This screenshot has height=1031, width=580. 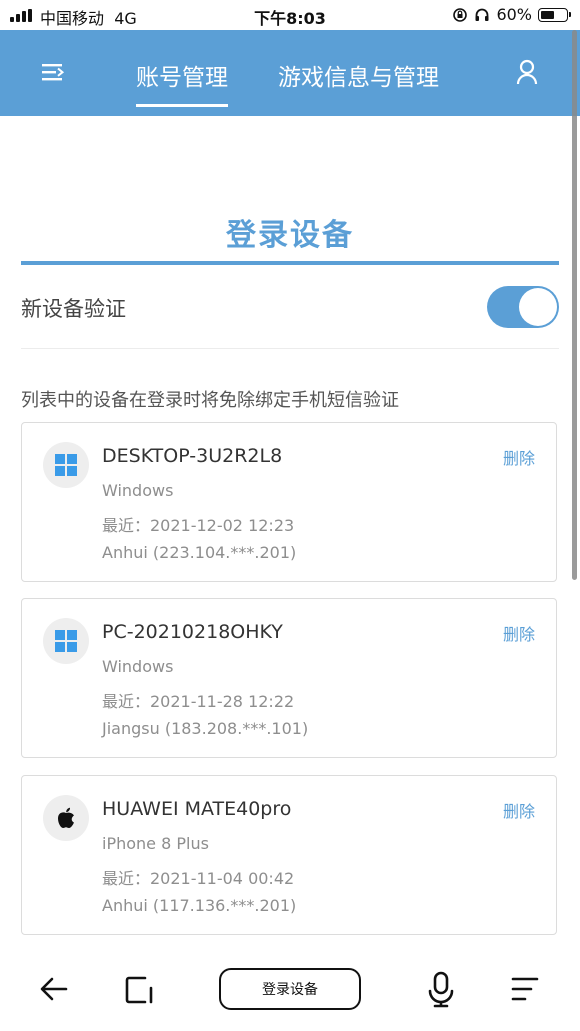 What do you see at coordinates (199, 905) in the screenshot?
I see `device-location: Anhui (117.136.***.201)` at bounding box center [199, 905].